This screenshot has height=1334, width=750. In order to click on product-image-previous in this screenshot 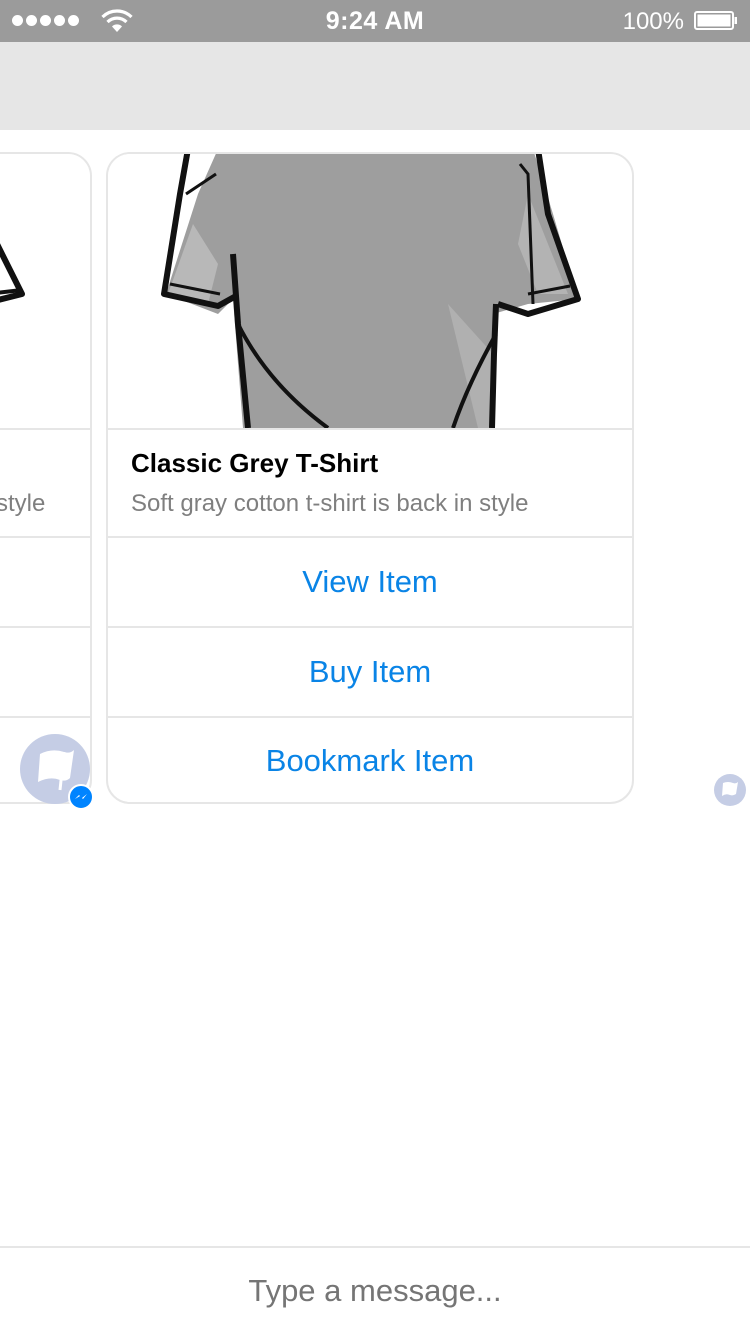, I will do `click(45, 292)`.